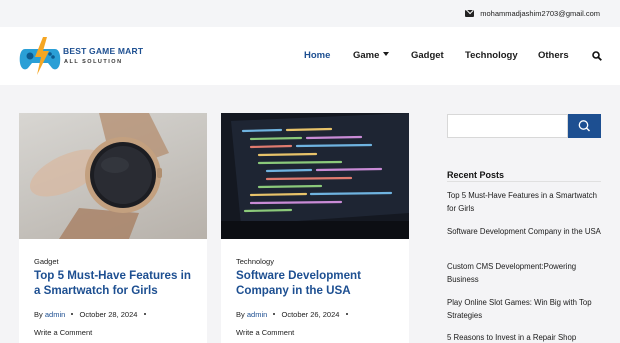 This screenshot has height=343, width=620. I want to click on nav-others: Others, so click(553, 55).